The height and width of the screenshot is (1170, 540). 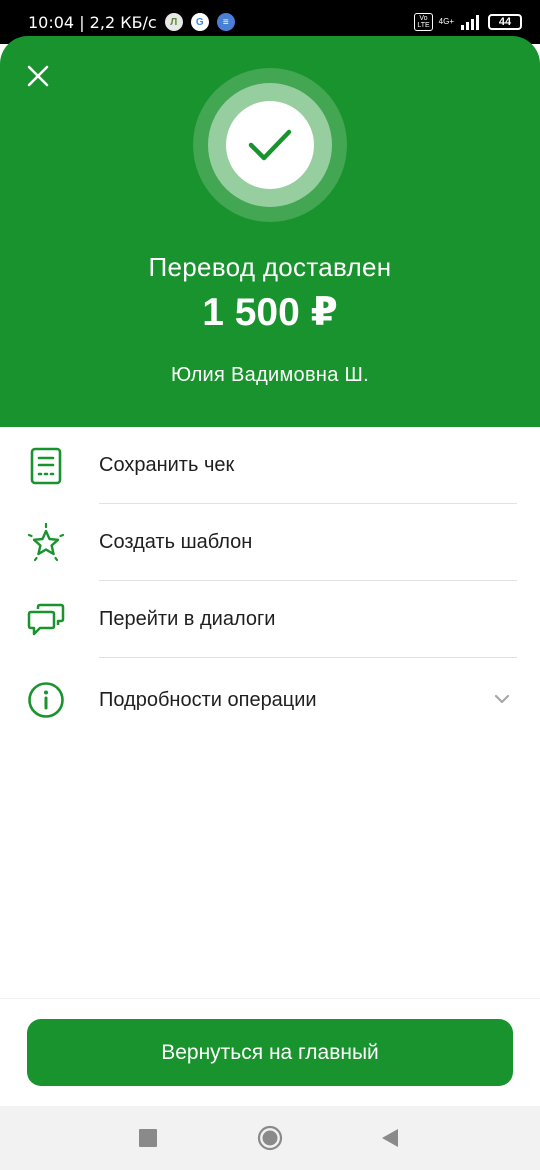 What do you see at coordinates (176, 542) in the screenshot?
I see `create-template-label: Создать шаблон` at bounding box center [176, 542].